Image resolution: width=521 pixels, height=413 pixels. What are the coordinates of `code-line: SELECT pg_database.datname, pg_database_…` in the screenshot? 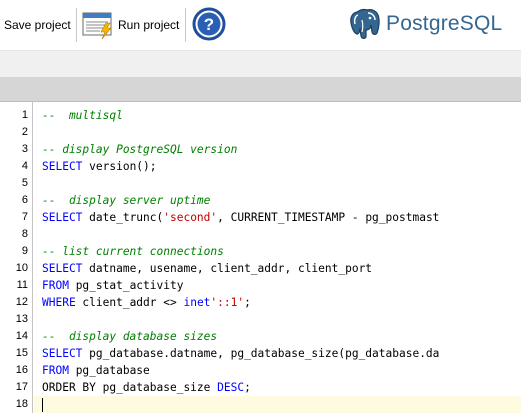 It's located at (240, 353).